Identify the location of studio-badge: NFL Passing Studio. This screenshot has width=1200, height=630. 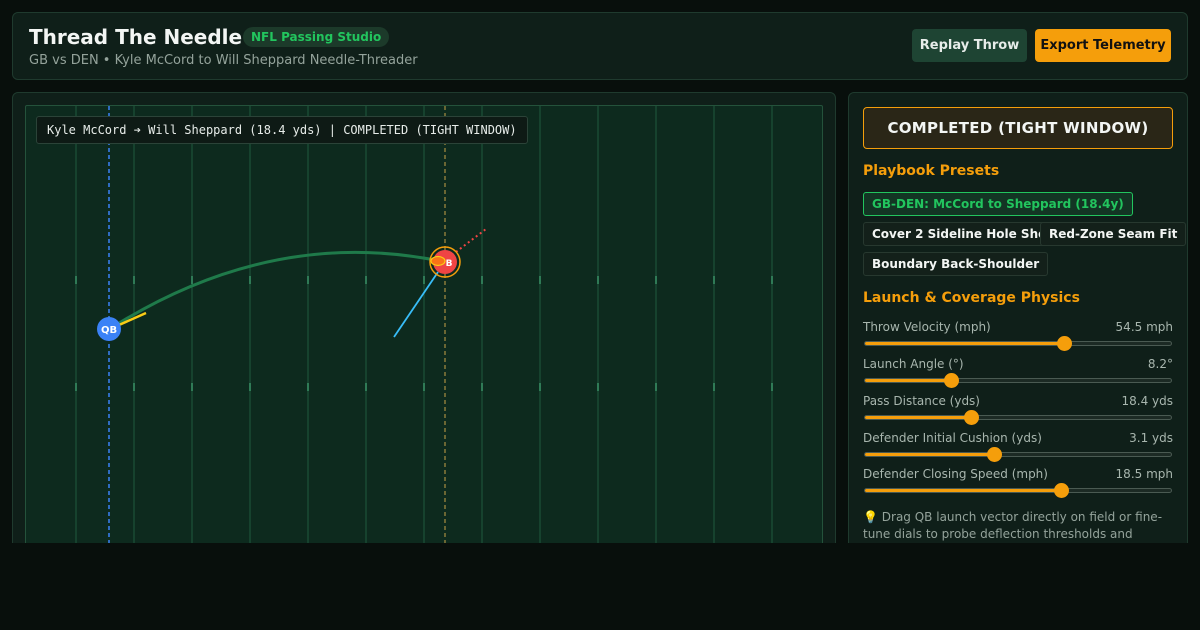
(316, 37).